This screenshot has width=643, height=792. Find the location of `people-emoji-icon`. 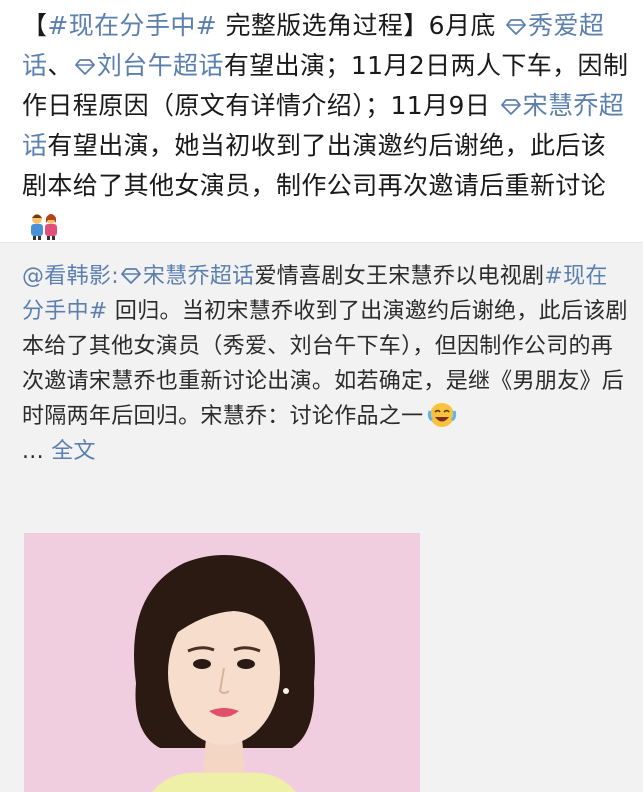

people-emoji-icon is located at coordinates (44, 226).